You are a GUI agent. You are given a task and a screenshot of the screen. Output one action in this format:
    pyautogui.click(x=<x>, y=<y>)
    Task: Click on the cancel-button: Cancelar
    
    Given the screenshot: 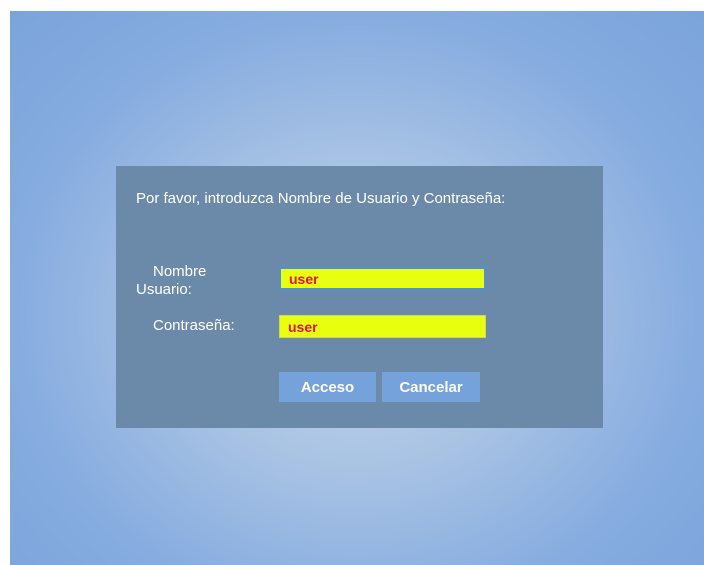 What is the action you would take?
    pyautogui.click(x=431, y=387)
    